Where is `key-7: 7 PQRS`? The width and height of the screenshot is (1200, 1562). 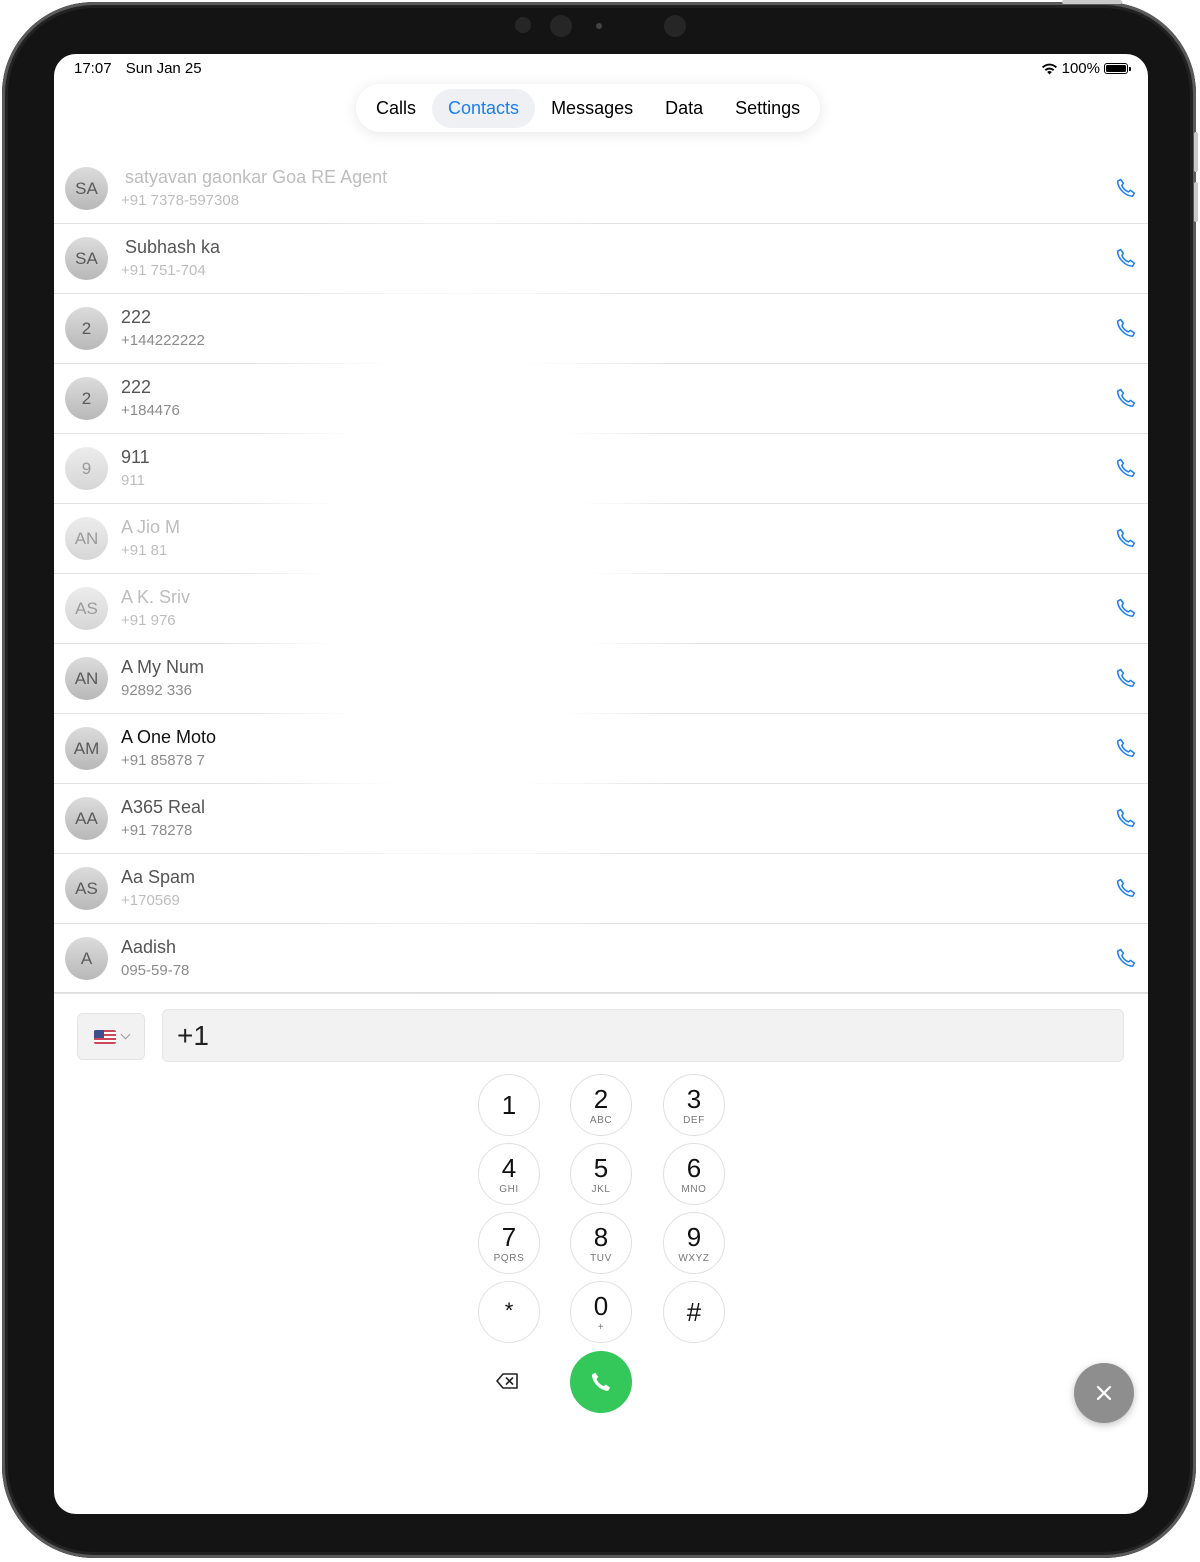 key-7: 7 PQRS is located at coordinates (509, 1243).